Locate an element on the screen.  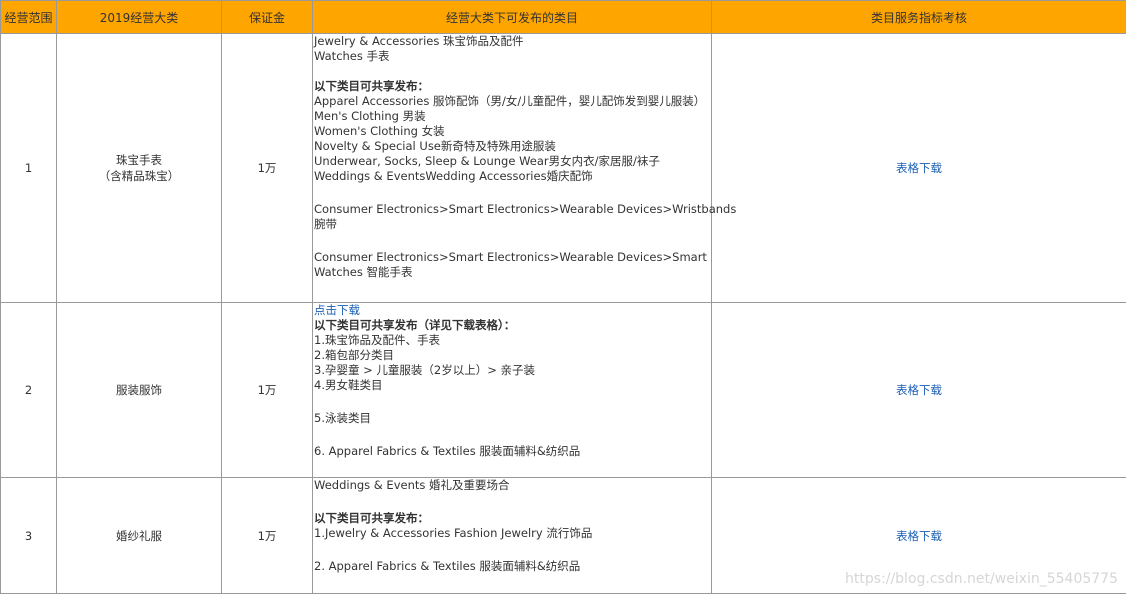
category-line: 2.箱包部分类目 is located at coordinates (354, 355).